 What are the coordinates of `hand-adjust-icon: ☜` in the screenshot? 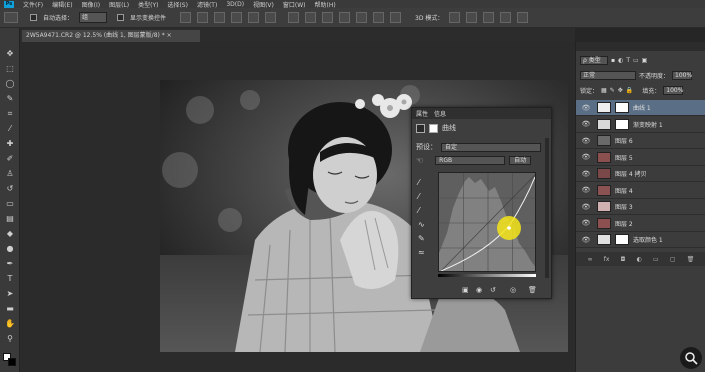 It's located at (419, 160).